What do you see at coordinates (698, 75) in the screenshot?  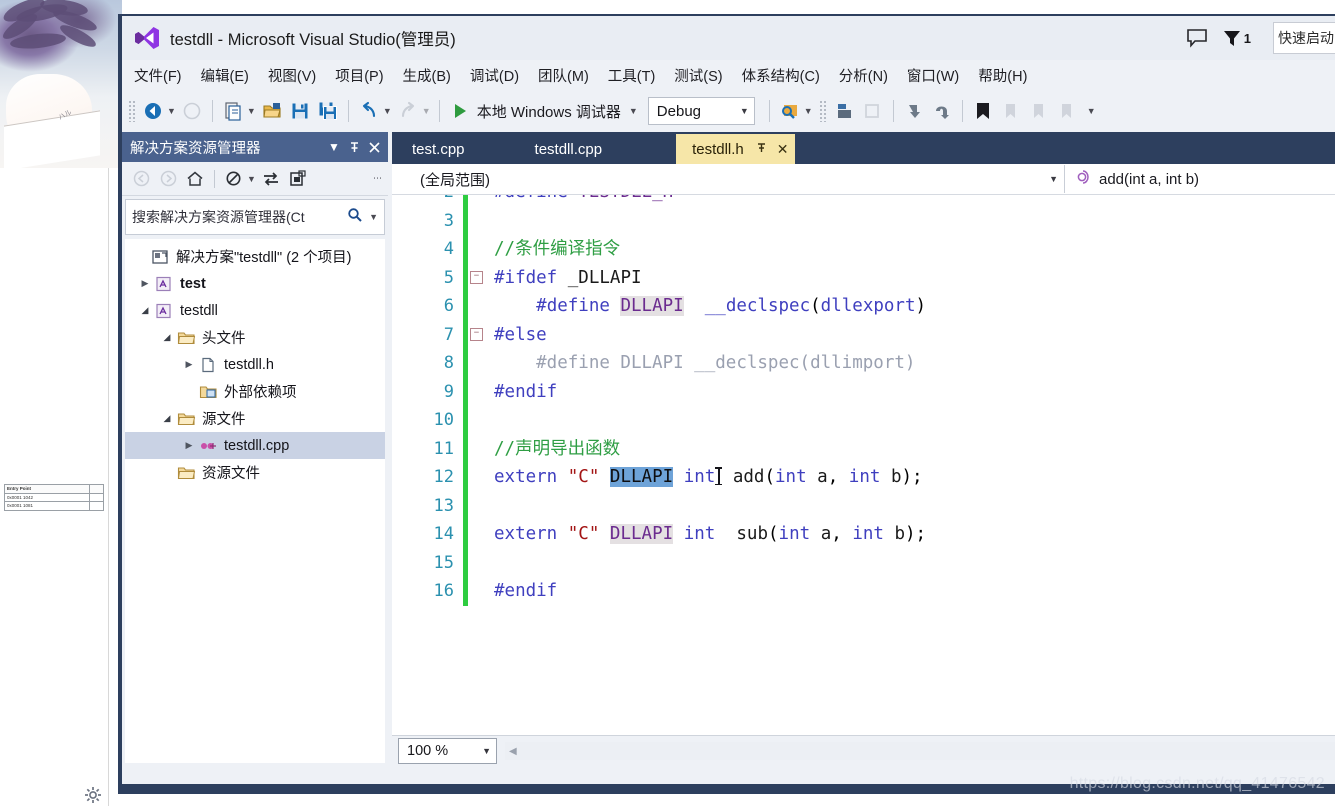 I see `menu-item-test: 测试(S)` at bounding box center [698, 75].